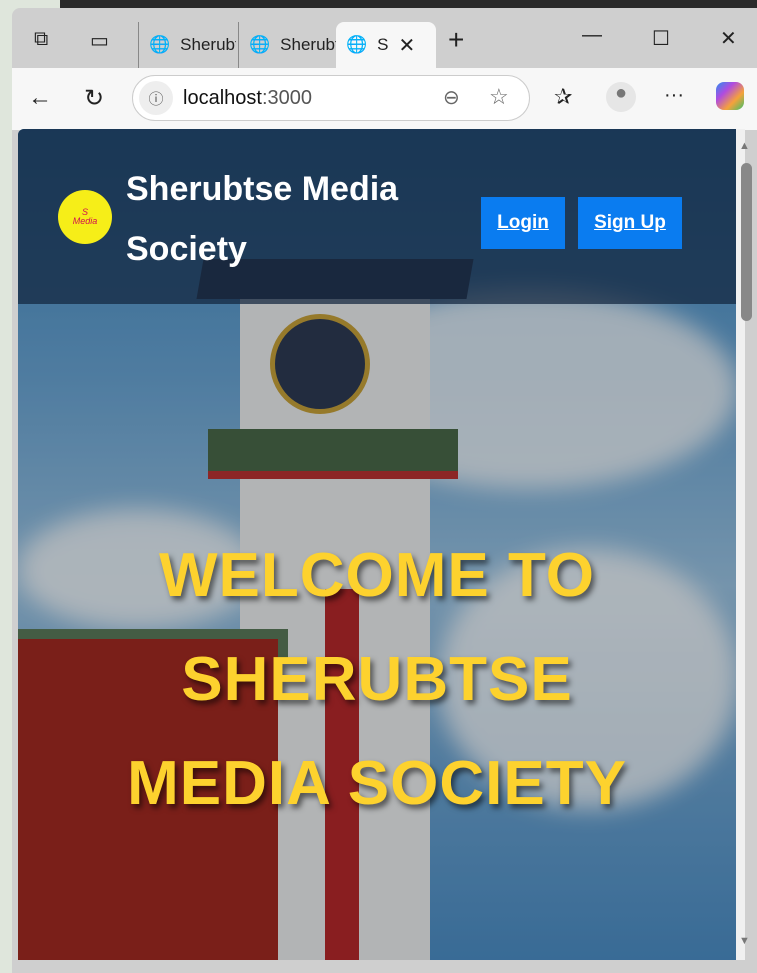  What do you see at coordinates (744, 941) in the screenshot?
I see `scroll-down-icon: ▼` at bounding box center [744, 941].